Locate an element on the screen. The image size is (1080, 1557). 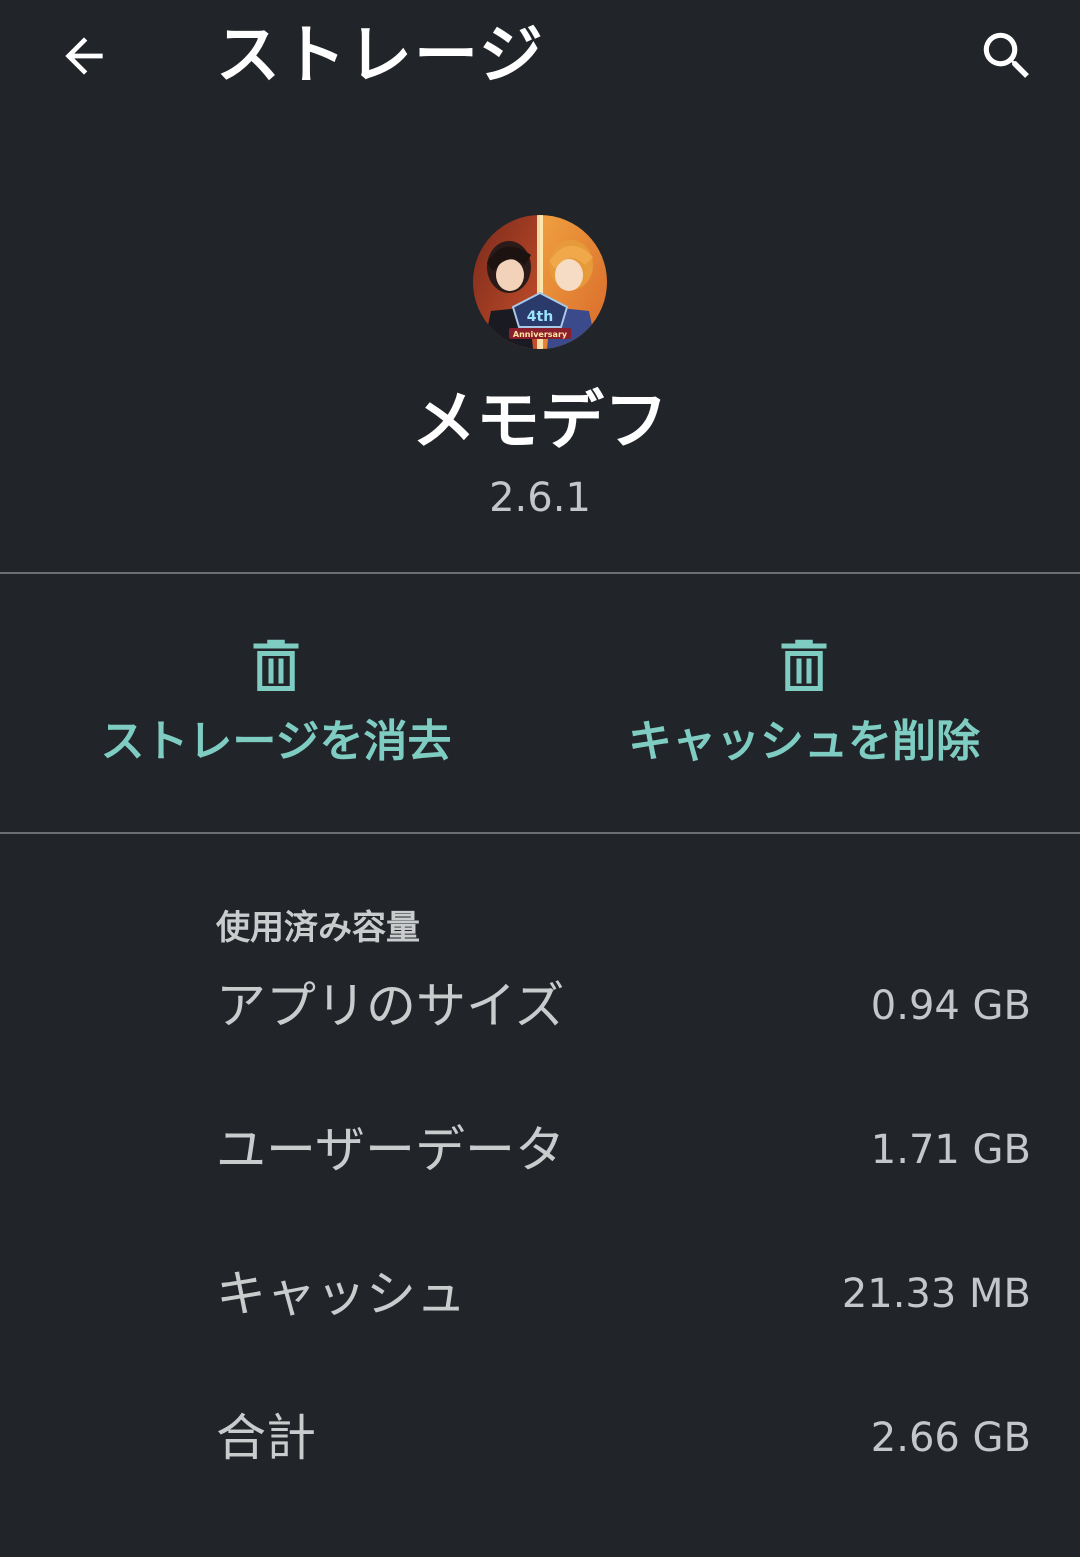
row-label: ユーザーデータ is located at coordinates (390, 1150).